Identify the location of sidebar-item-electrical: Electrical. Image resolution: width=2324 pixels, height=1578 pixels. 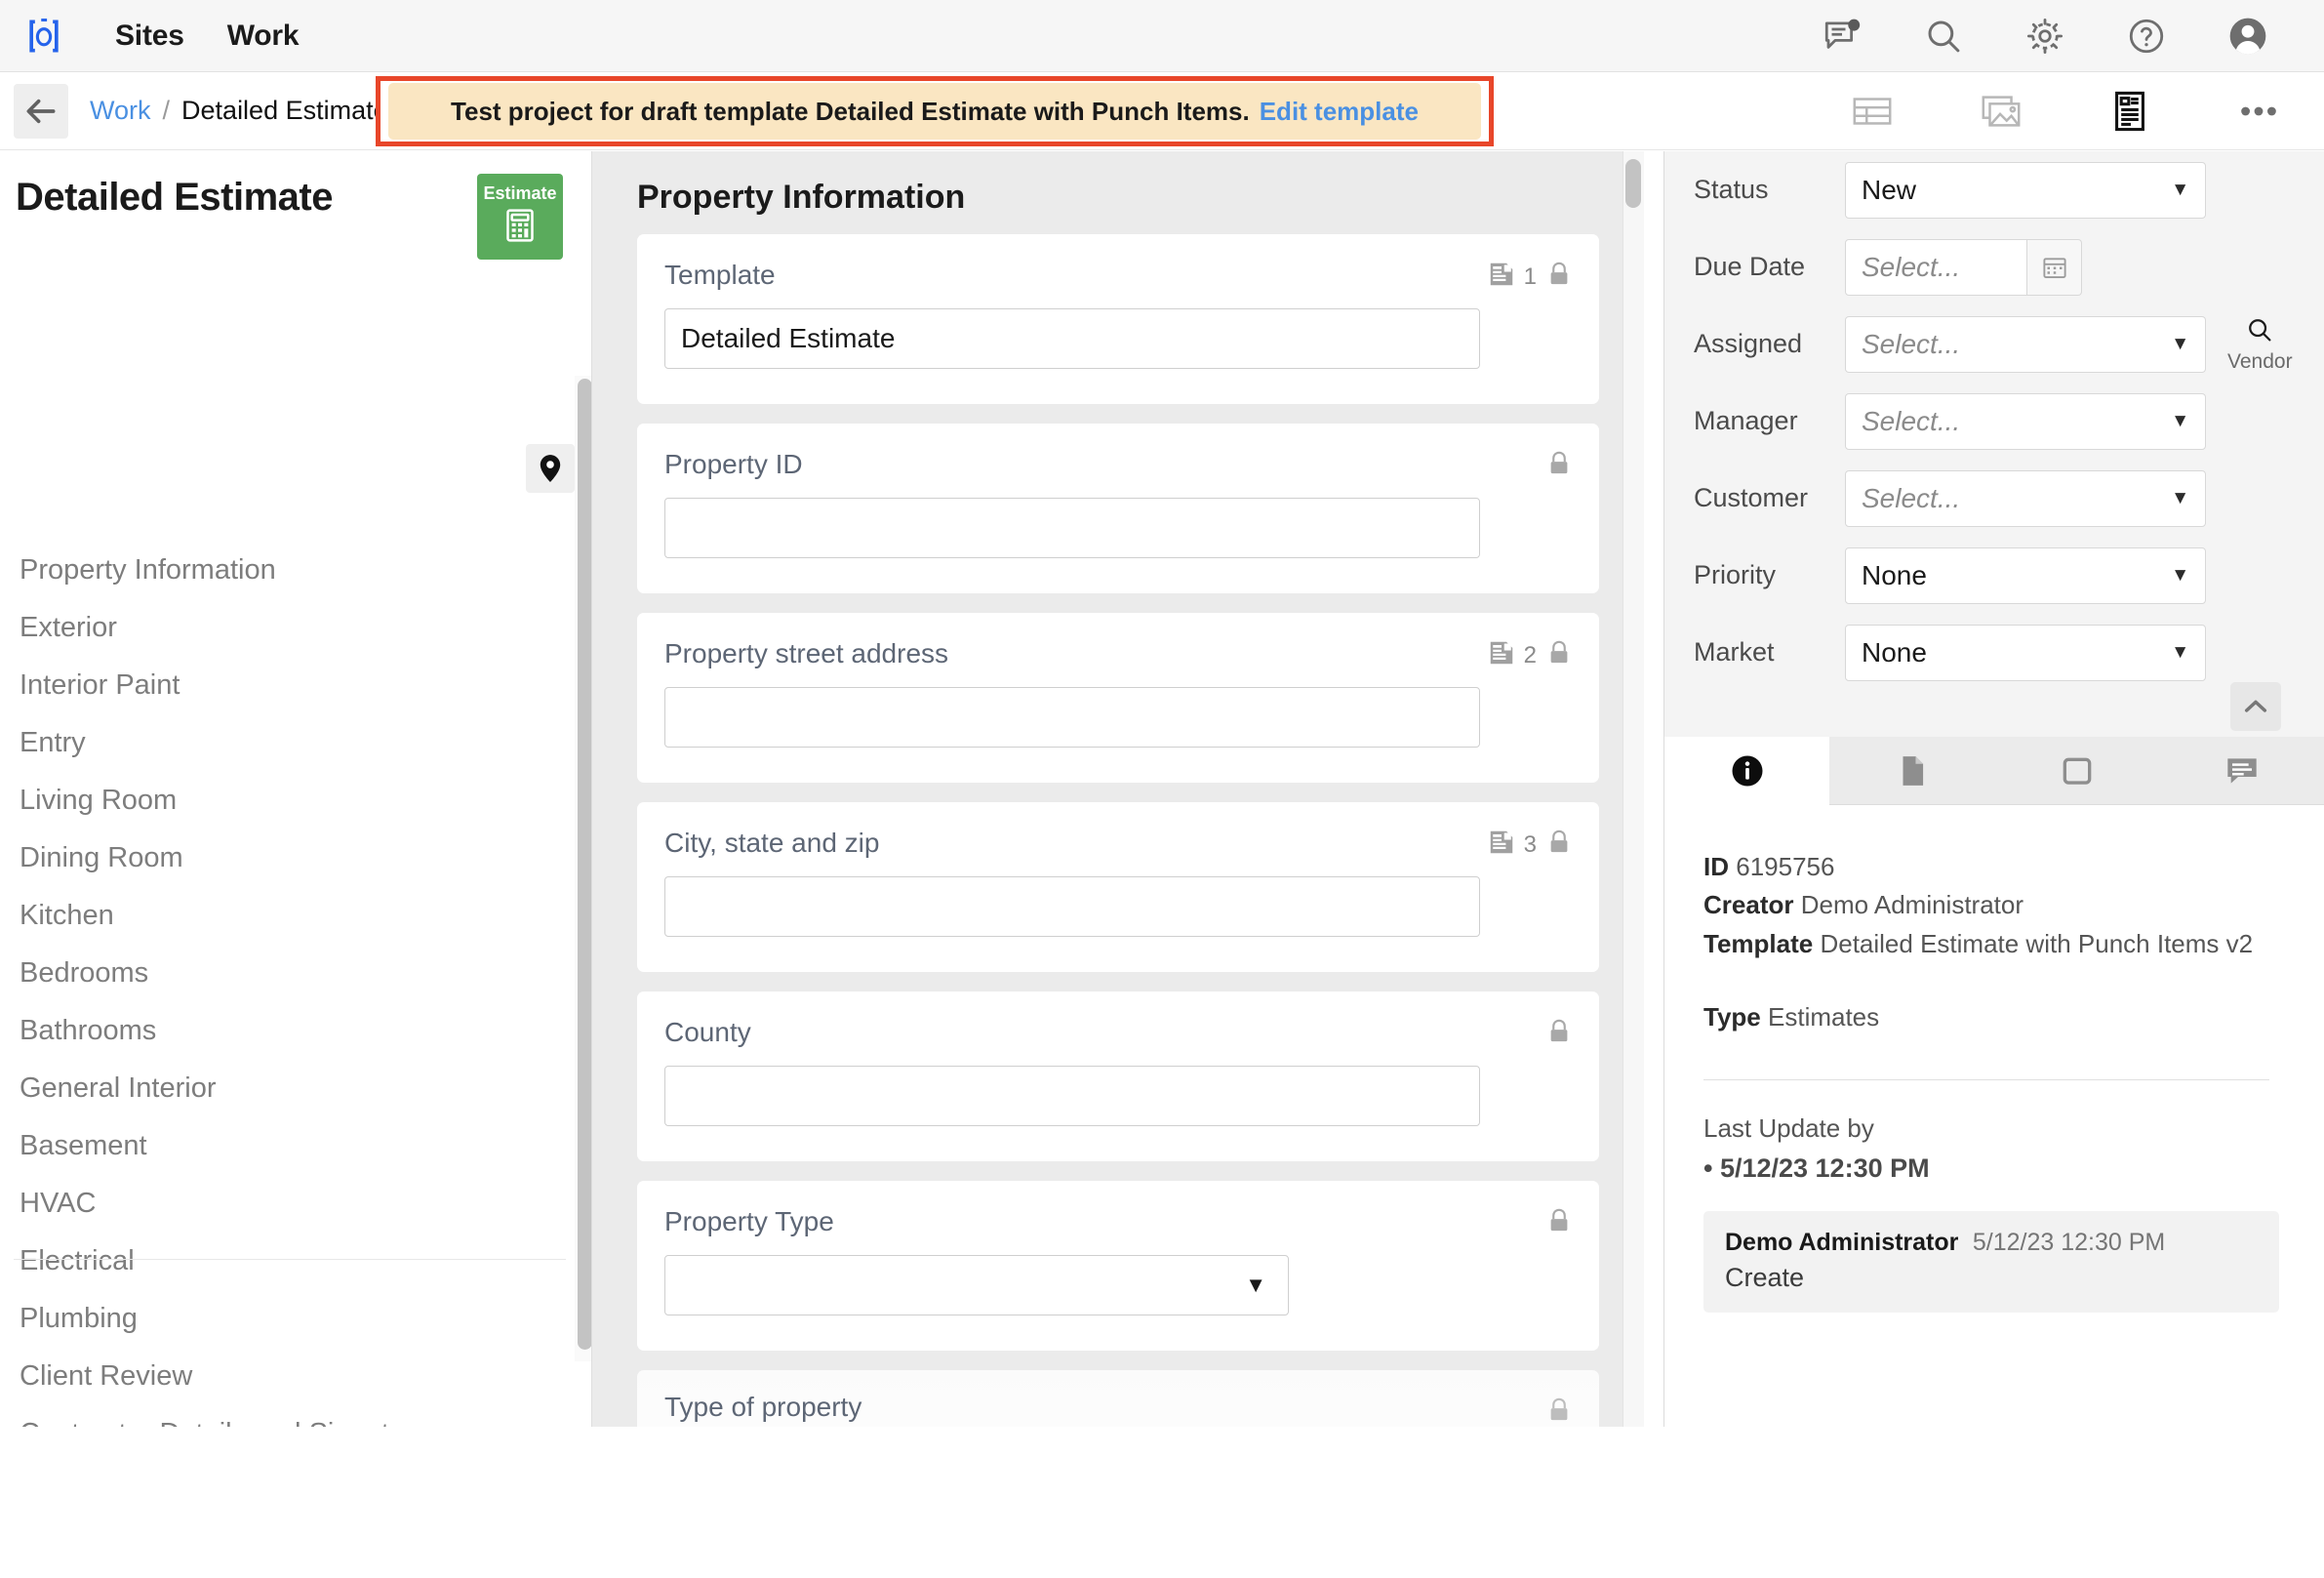
(283, 1261).